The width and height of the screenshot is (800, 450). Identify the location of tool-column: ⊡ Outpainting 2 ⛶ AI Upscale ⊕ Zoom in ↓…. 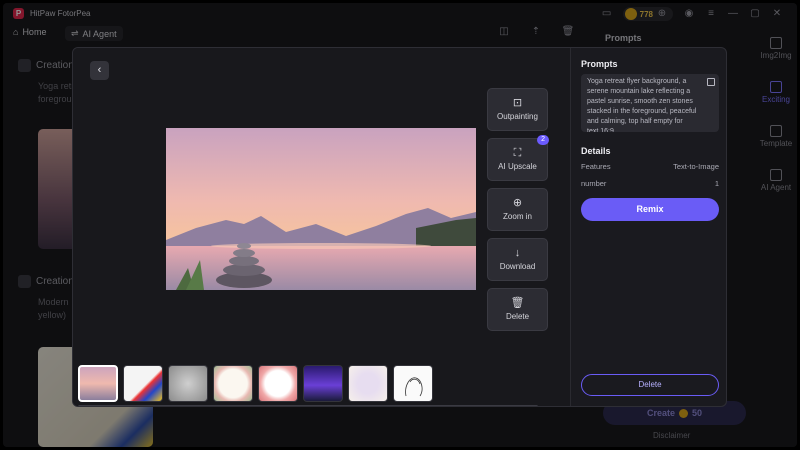
(518, 213).